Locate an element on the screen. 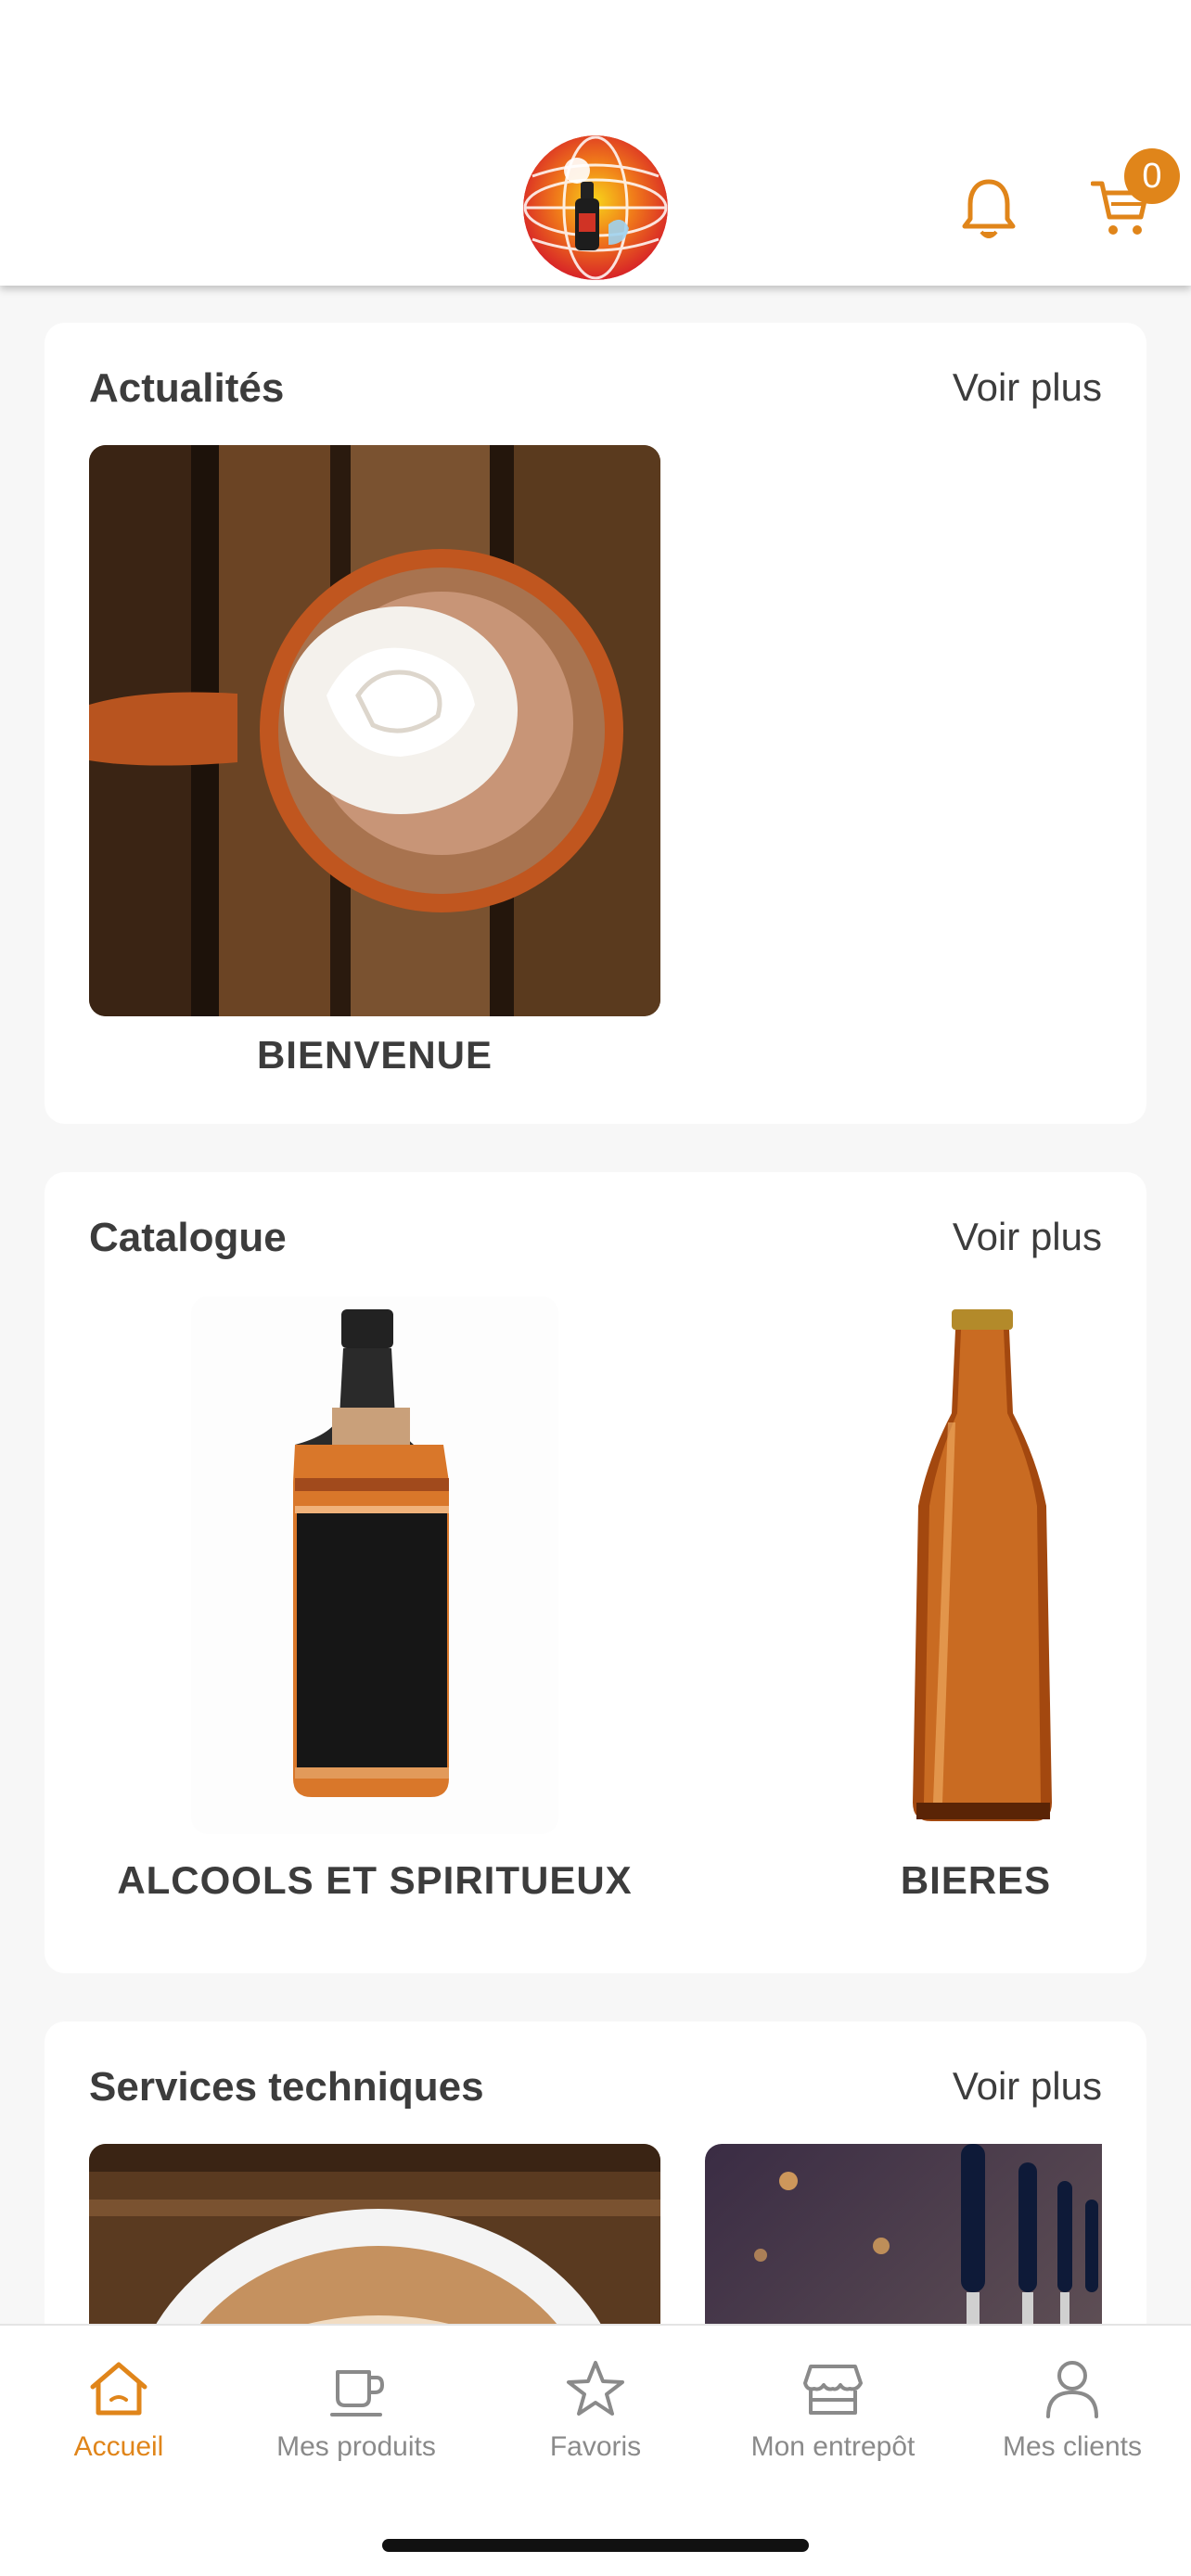  catalogue-card-spirits-caption: ALCOOLS ET SPIRITUEUX is located at coordinates (374, 1880).